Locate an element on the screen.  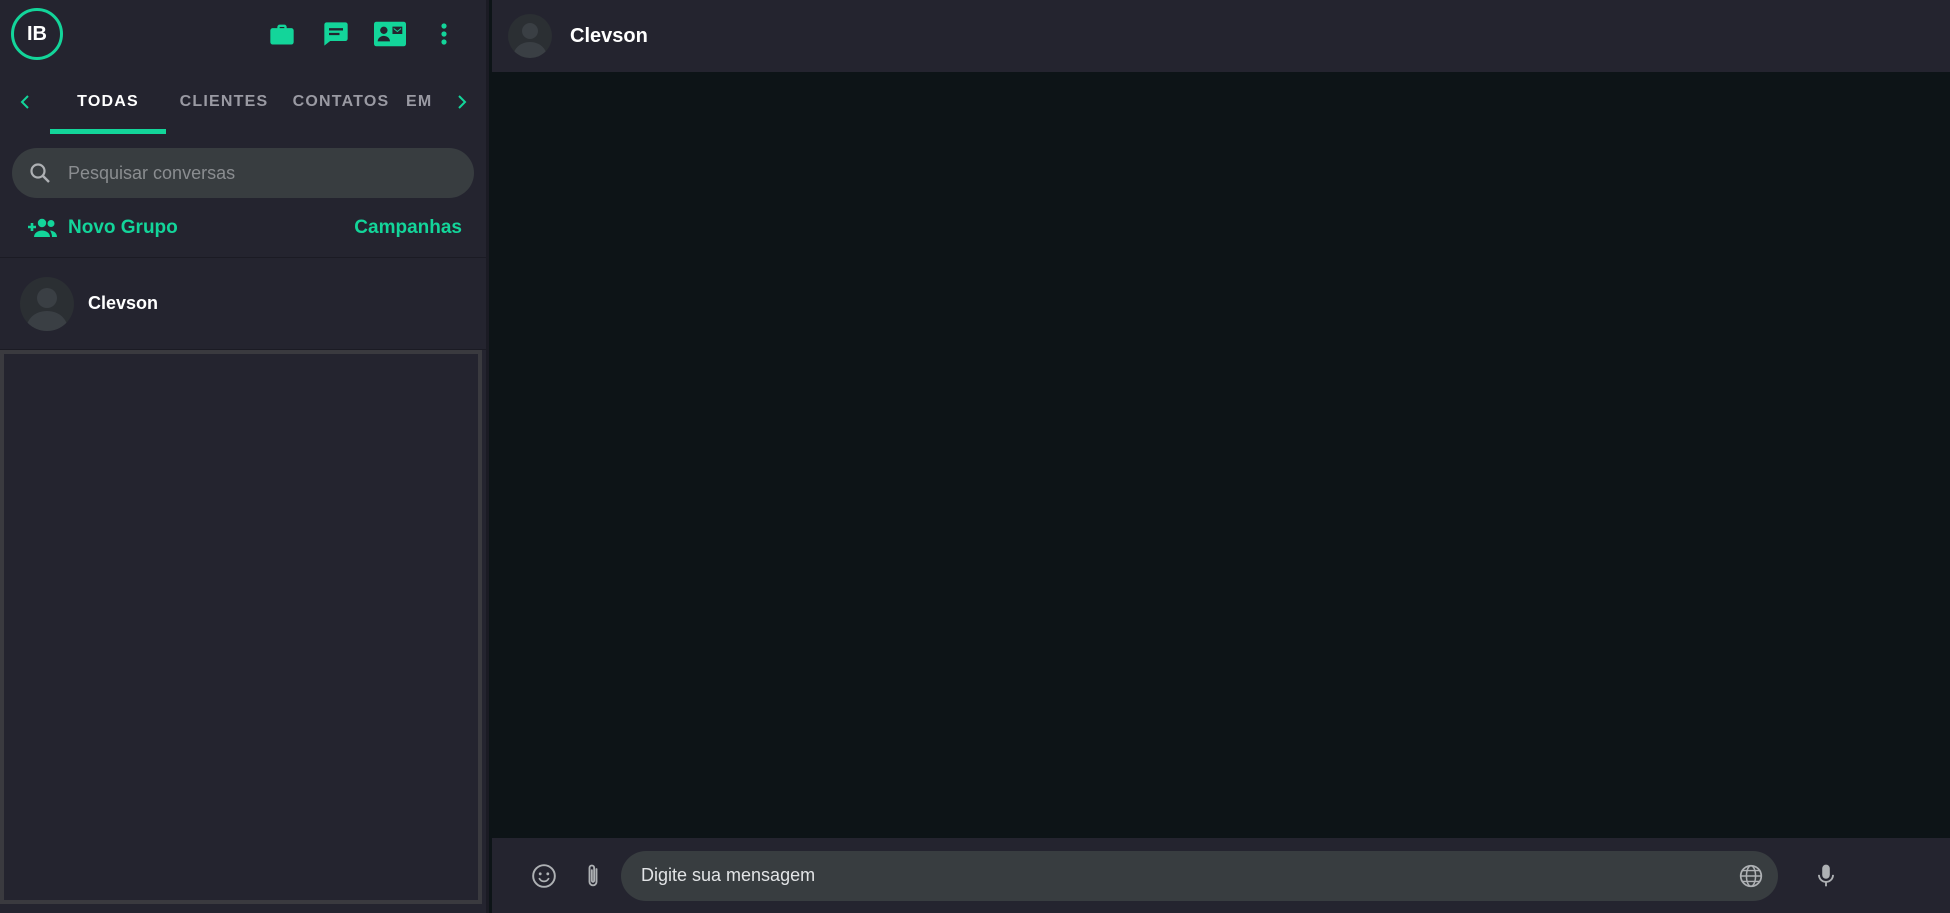
more-vert-icon is located at coordinates (444, 34).